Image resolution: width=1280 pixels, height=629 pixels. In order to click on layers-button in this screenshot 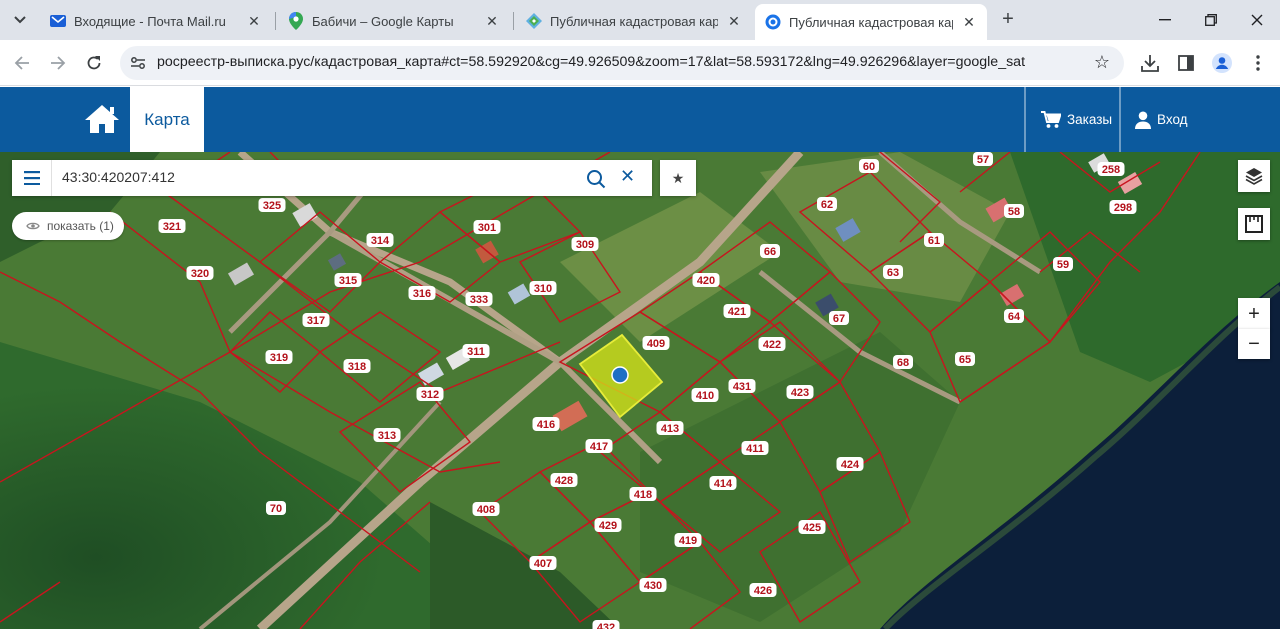, I will do `click(1254, 176)`.